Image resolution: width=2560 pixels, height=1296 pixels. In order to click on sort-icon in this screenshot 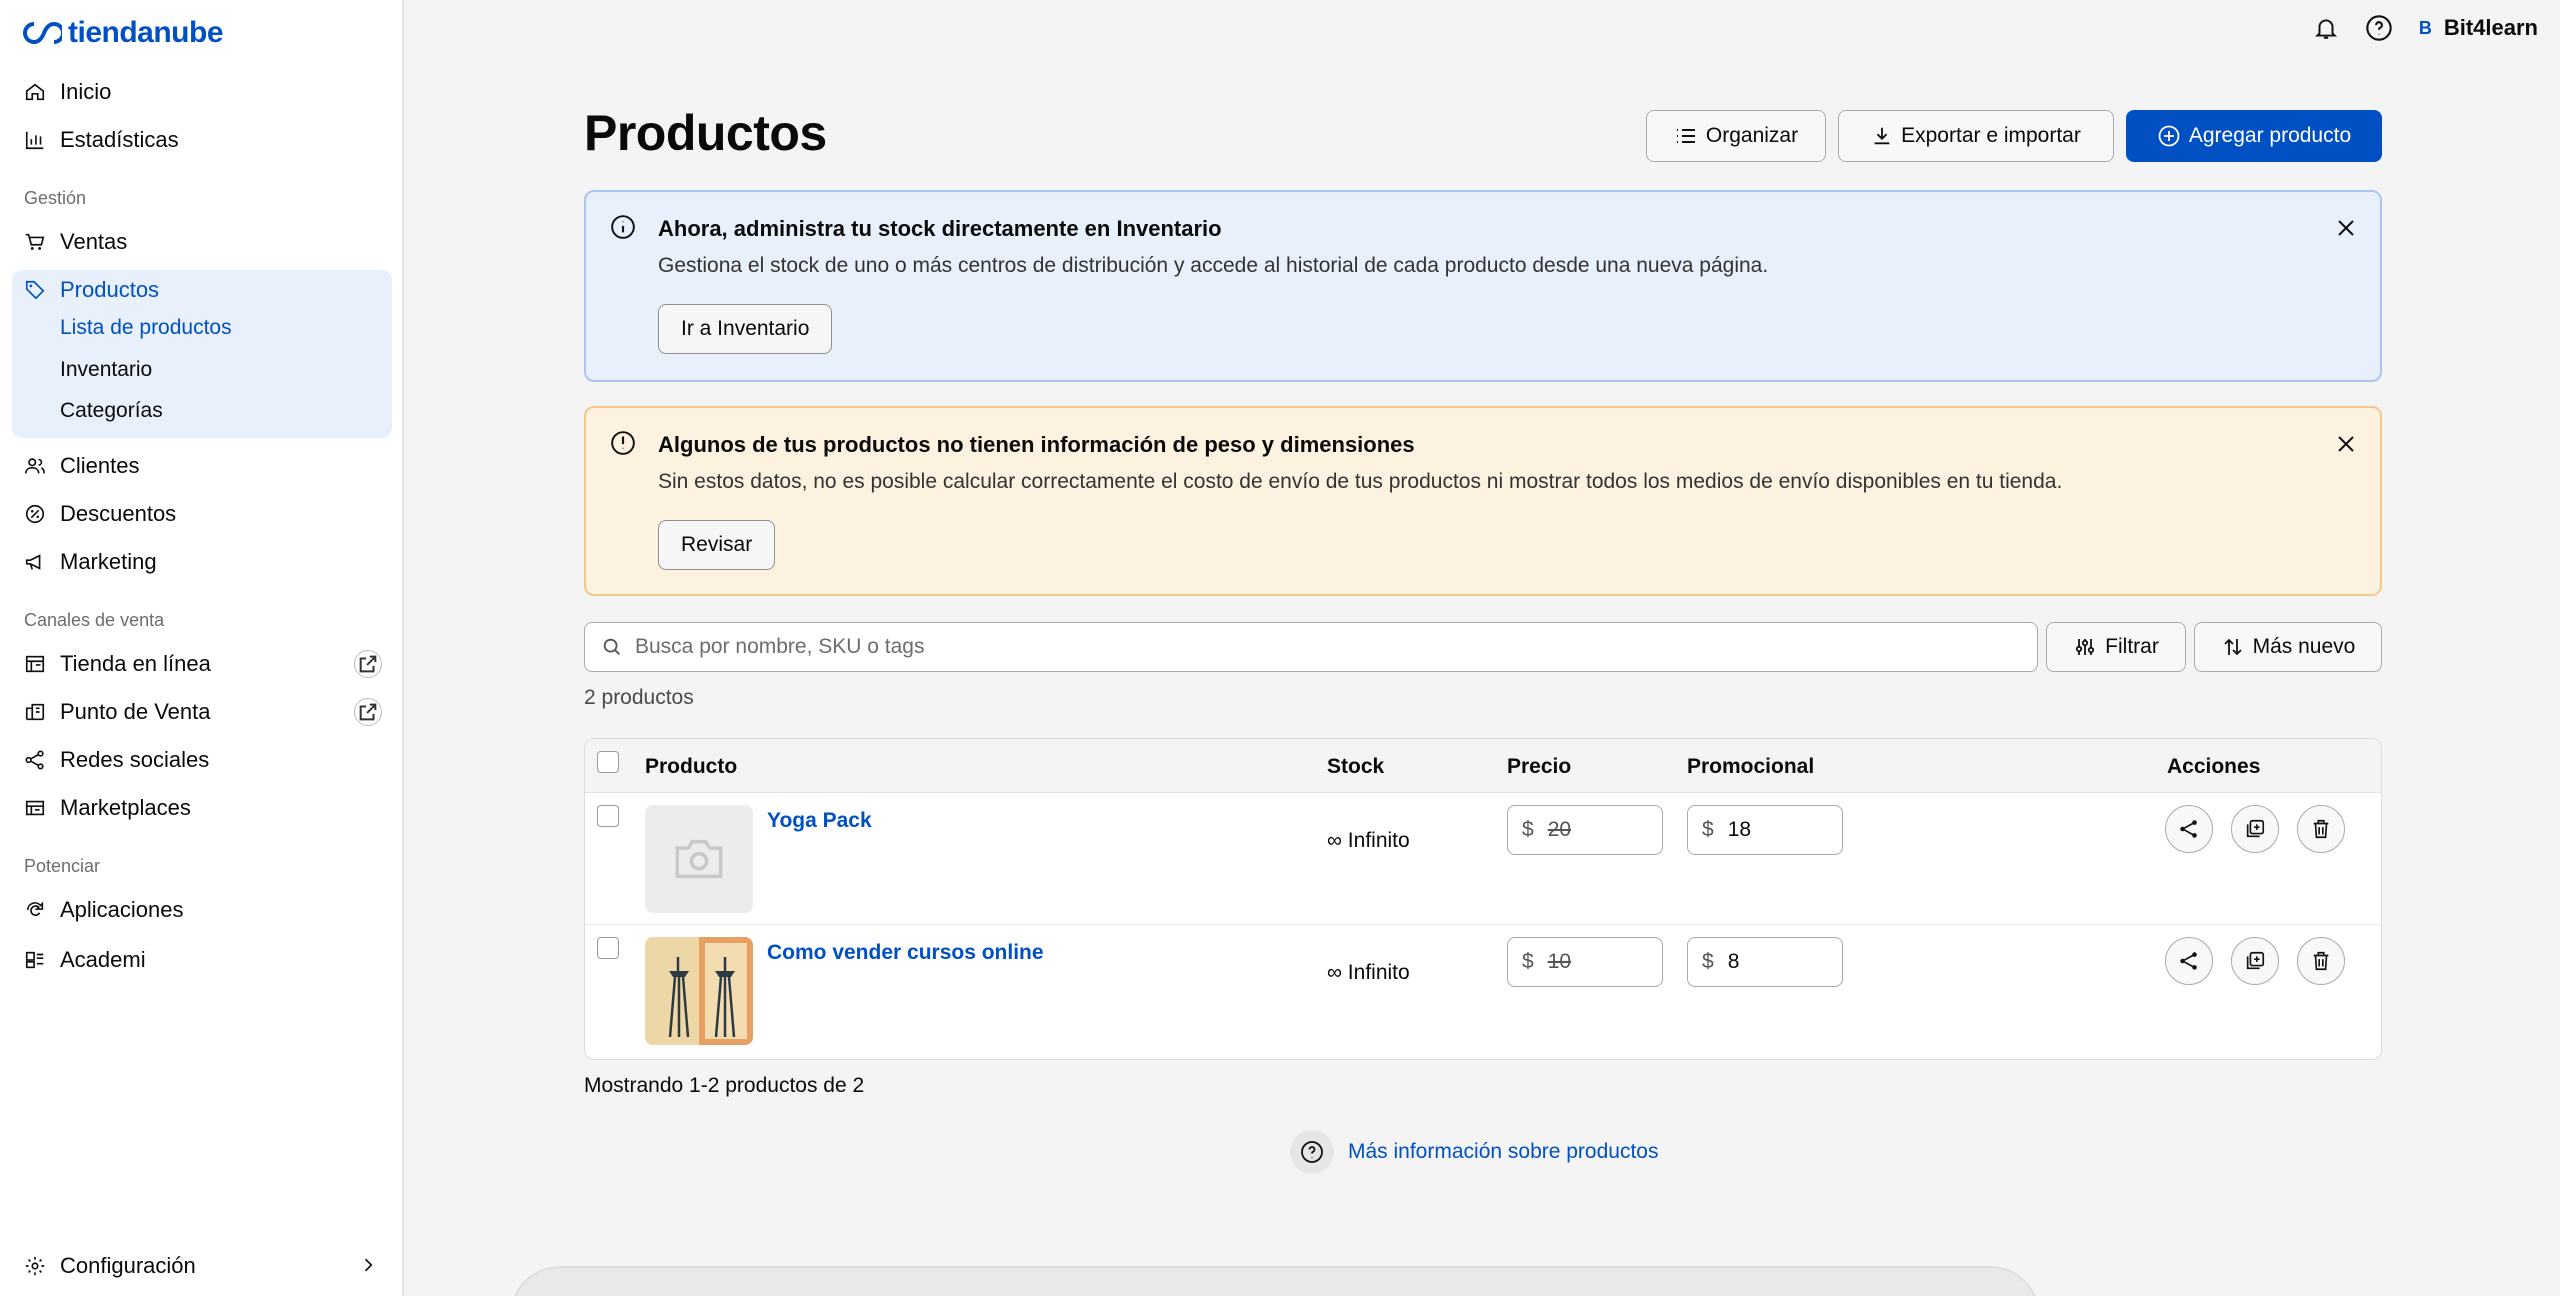, I will do `click(2232, 647)`.